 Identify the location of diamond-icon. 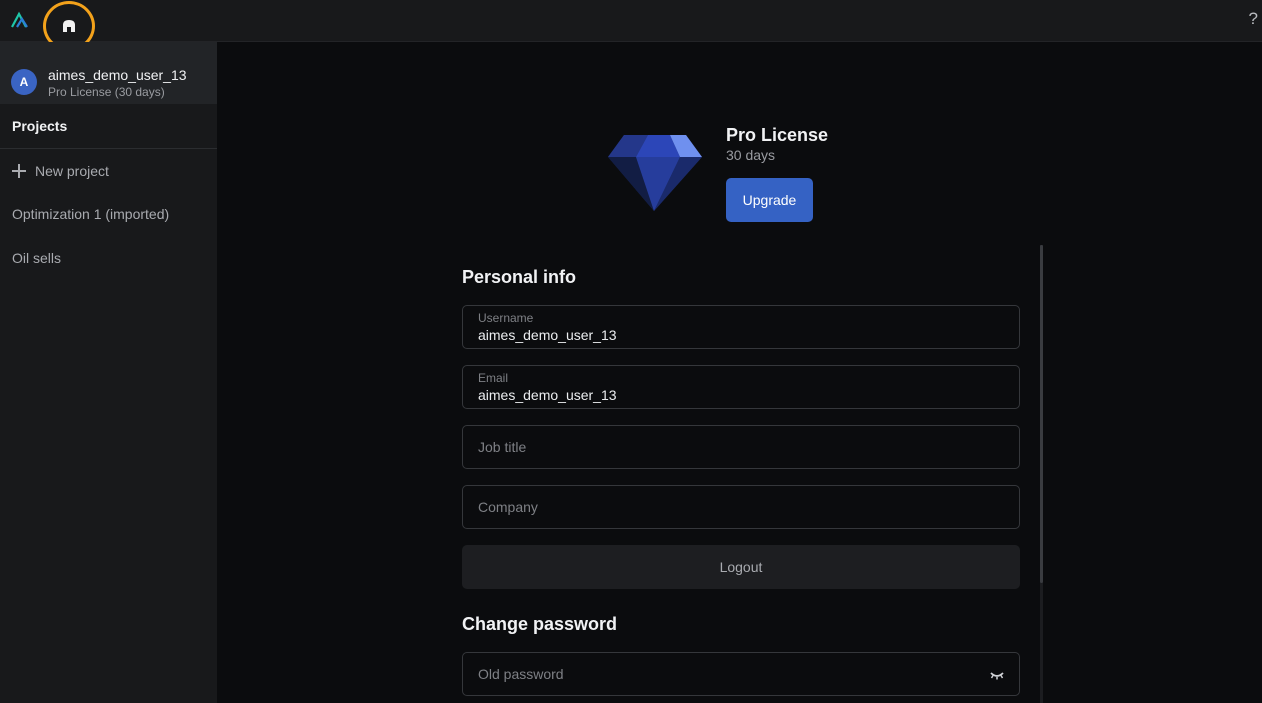
(655, 173).